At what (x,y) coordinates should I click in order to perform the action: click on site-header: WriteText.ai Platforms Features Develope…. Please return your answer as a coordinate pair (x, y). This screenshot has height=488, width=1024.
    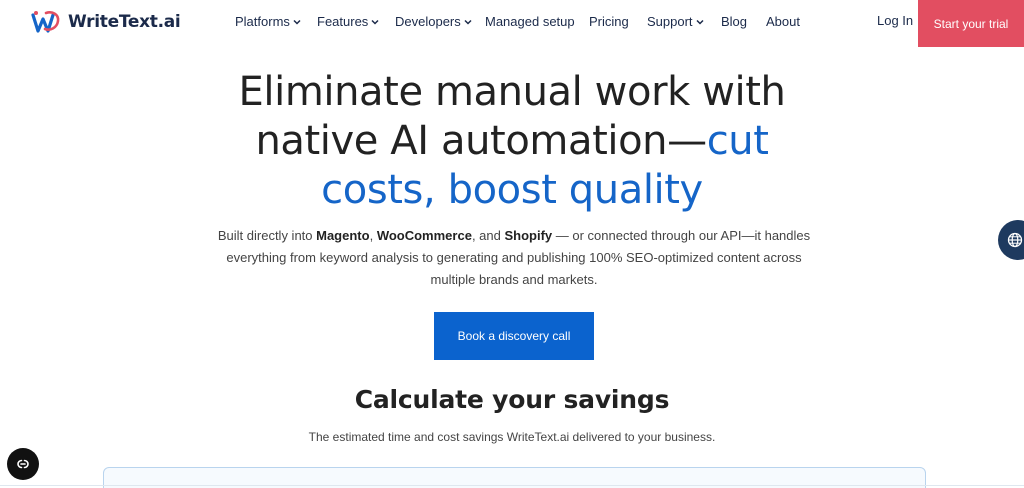
    Looking at the image, I should click on (512, 24).